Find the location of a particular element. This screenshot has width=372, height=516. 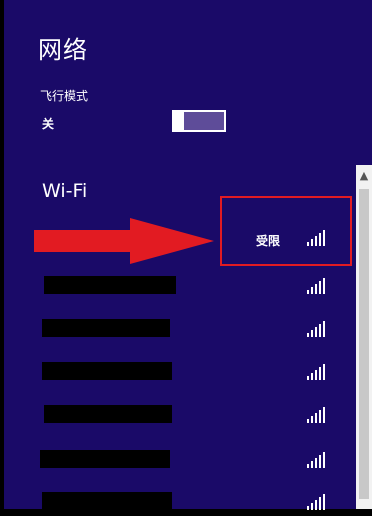

wifi-heading: Wi-Fi is located at coordinates (65, 191).